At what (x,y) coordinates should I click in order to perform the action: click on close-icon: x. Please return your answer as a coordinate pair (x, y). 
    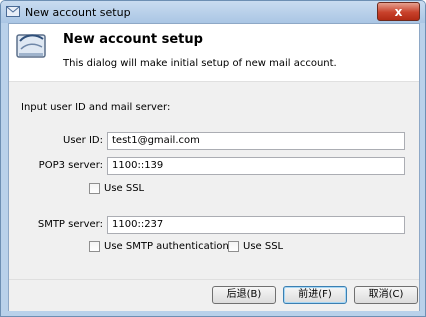
    Looking at the image, I should click on (398, 11).